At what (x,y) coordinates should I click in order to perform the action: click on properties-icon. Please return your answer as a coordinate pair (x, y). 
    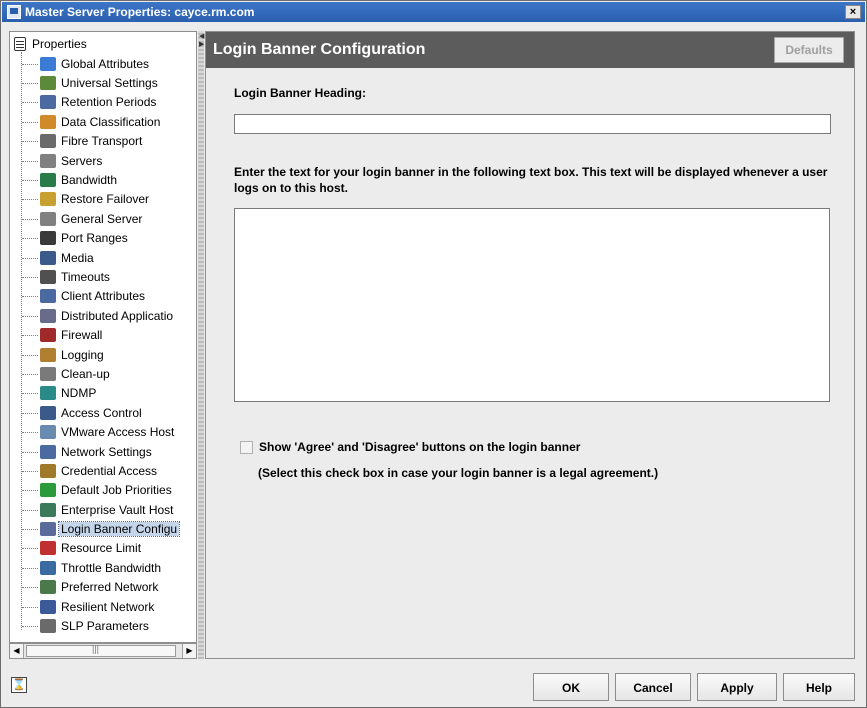
    Looking at the image, I should click on (20, 44).